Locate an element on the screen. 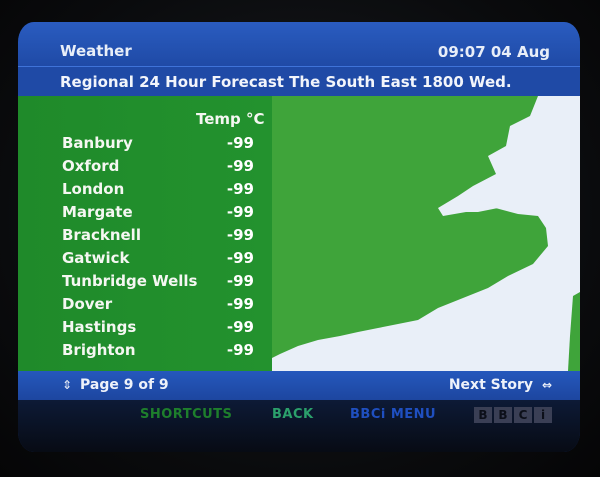  forecast-row: Tunbridge Wells -99 is located at coordinates (145, 283).